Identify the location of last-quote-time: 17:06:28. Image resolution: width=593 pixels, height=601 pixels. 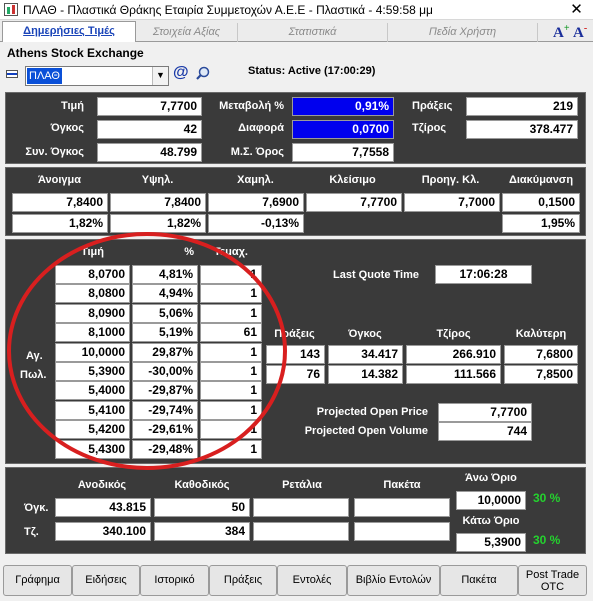
(483, 274).